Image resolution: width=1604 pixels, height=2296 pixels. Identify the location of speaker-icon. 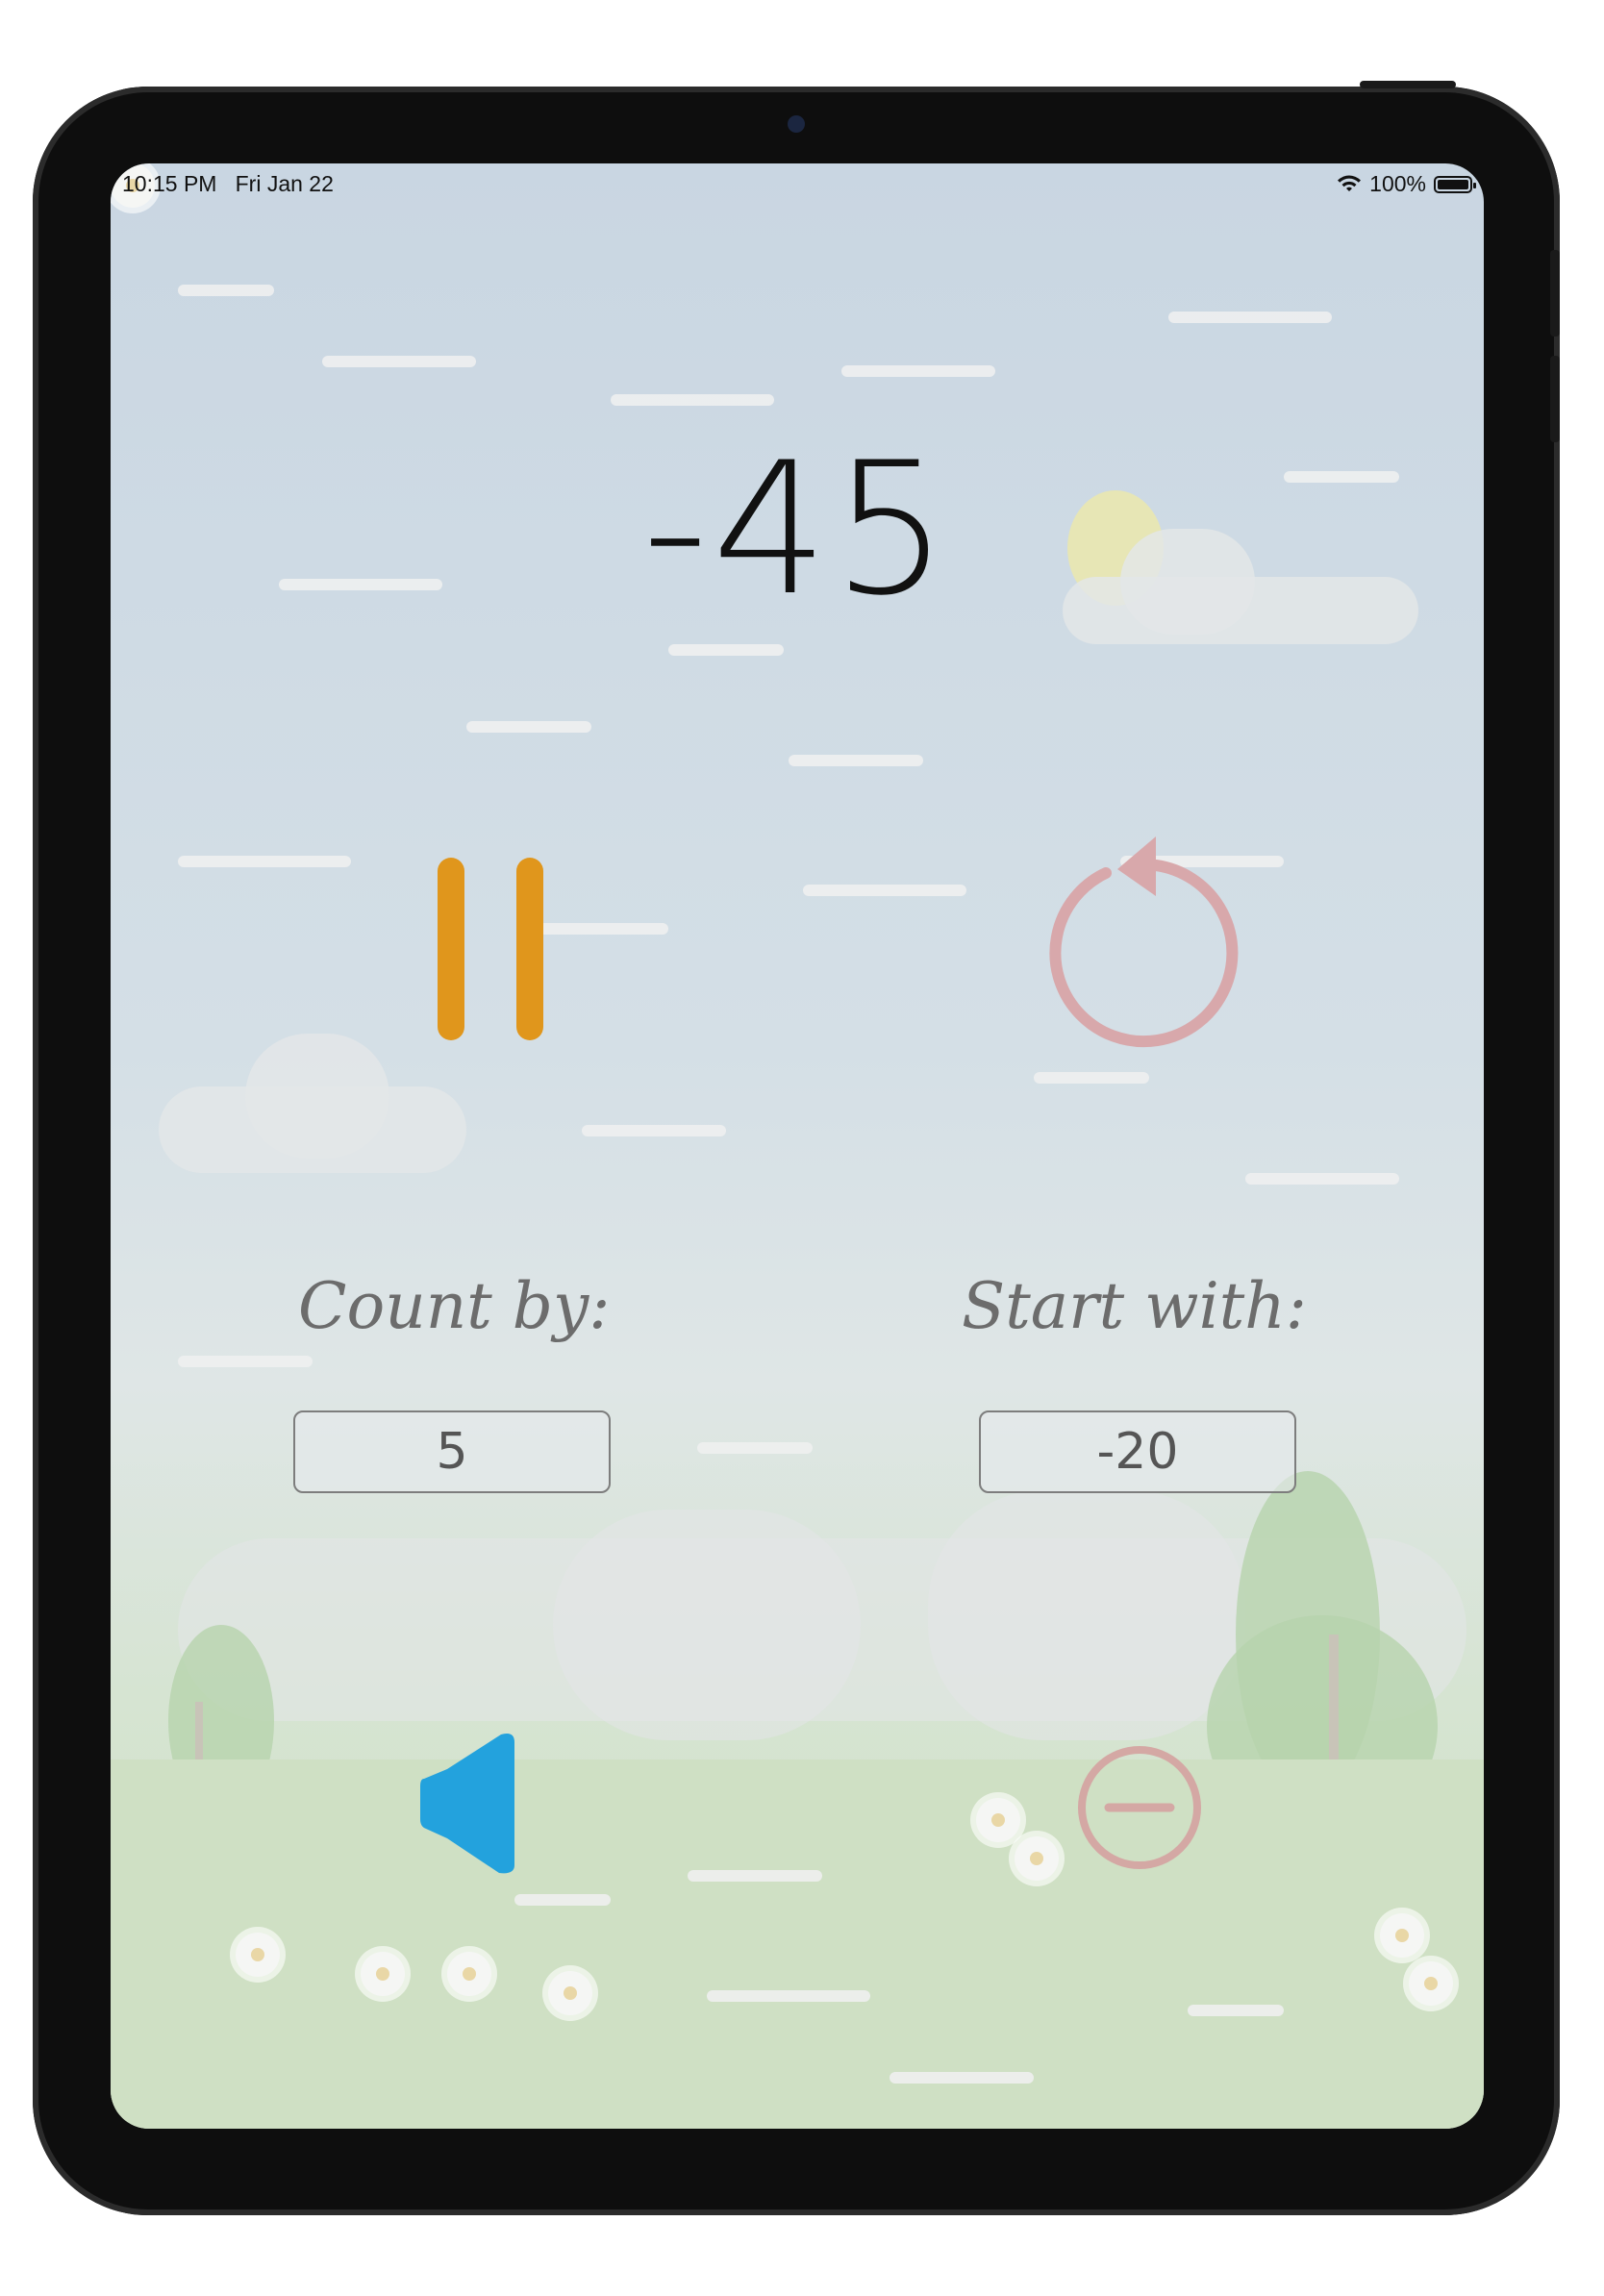
(471, 1803).